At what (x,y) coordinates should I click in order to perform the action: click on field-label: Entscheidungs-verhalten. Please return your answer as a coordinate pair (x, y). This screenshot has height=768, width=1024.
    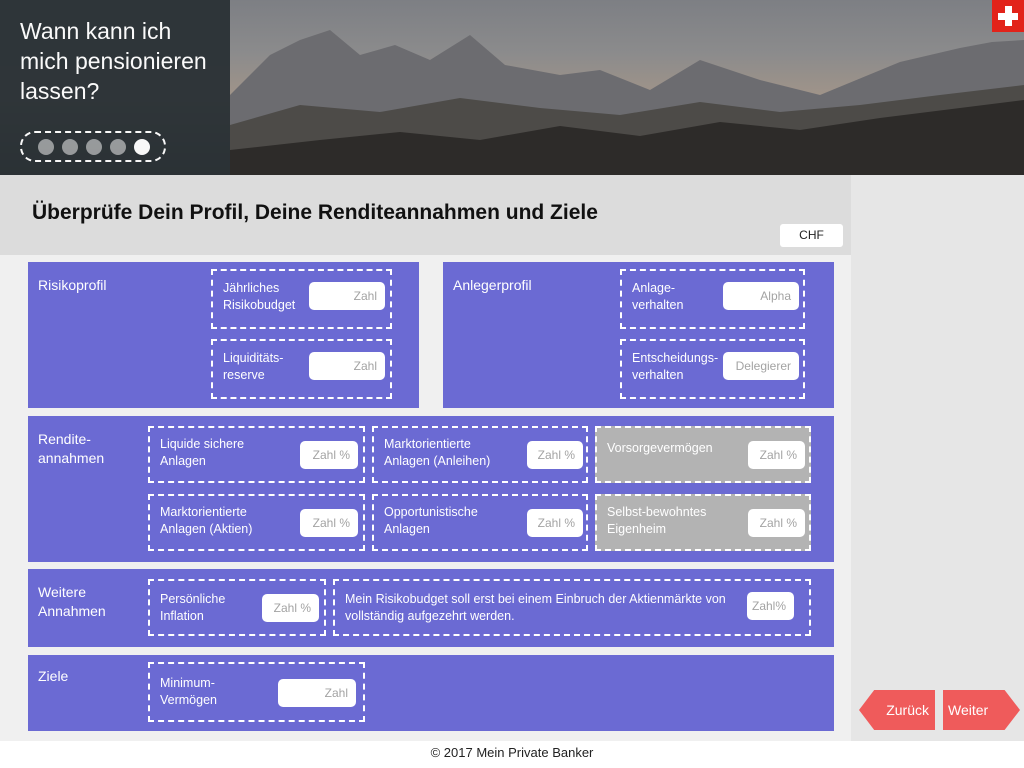
    Looking at the image, I should click on (675, 366).